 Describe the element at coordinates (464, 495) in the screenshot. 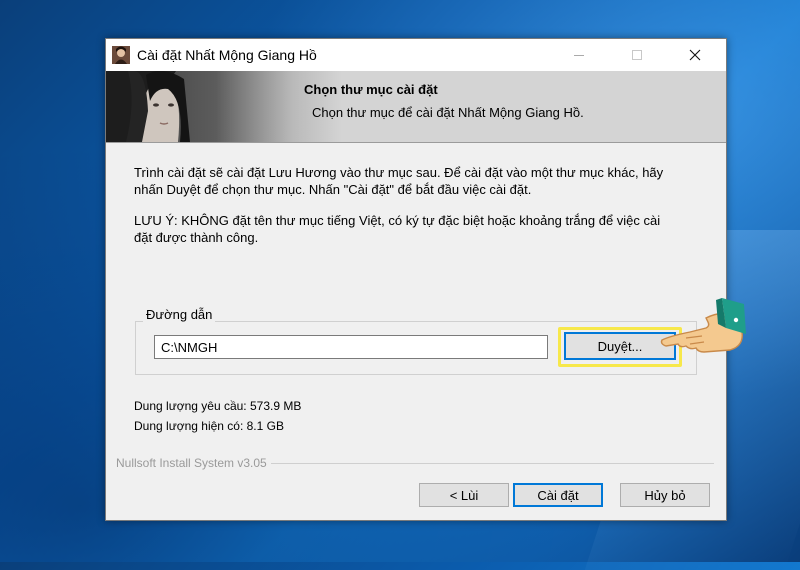

I see `back-button: < Lùi` at that location.